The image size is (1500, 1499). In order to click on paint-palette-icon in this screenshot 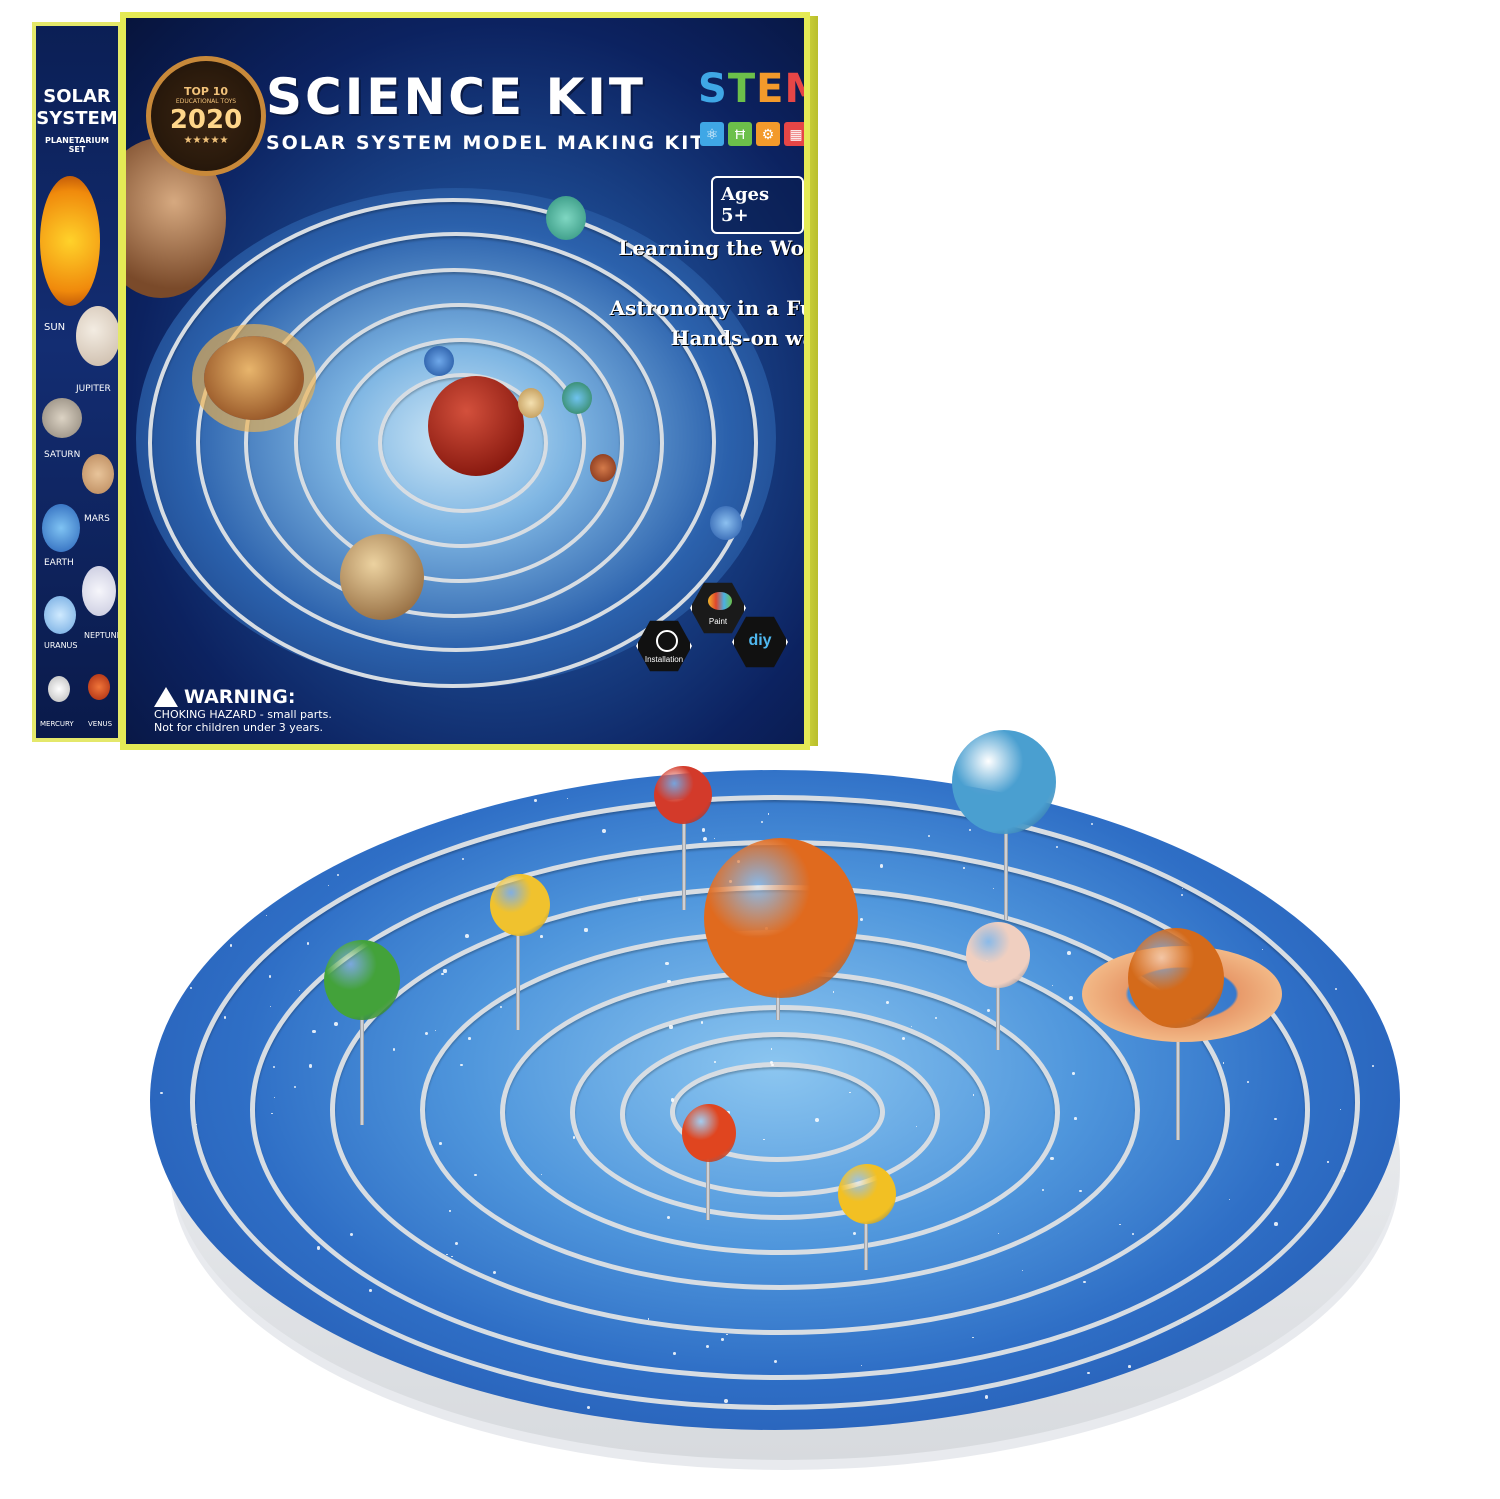, I will do `click(720, 601)`.